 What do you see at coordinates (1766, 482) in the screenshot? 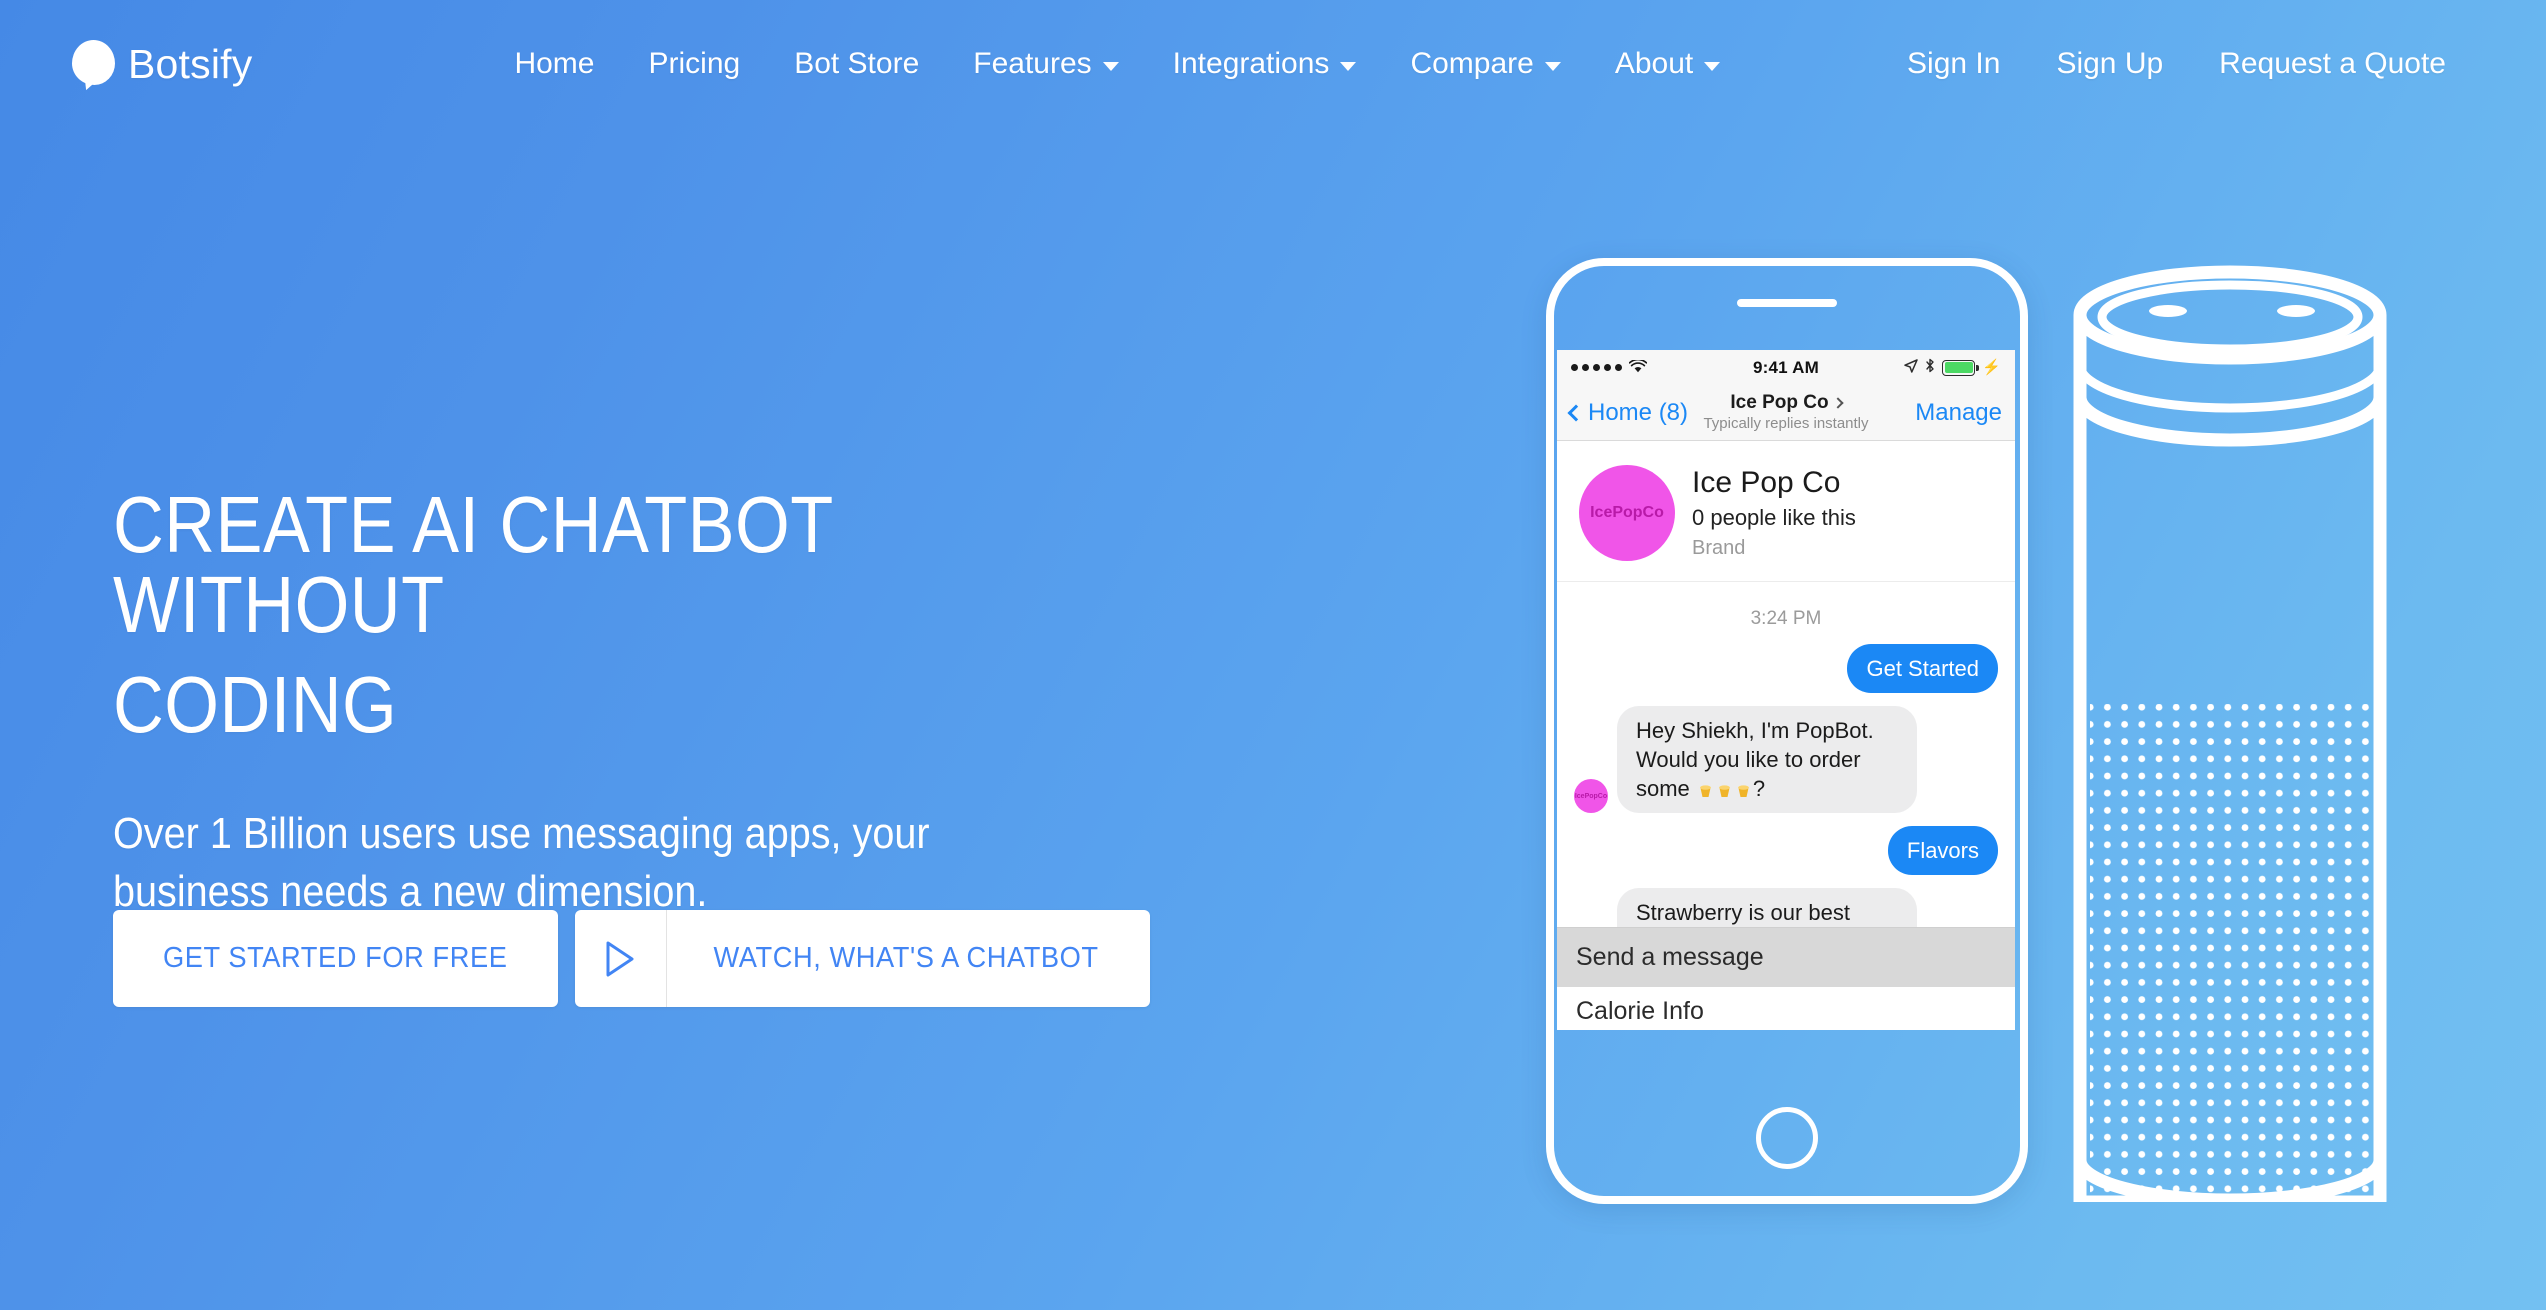
I see `profile-name: Ice Pop Co` at bounding box center [1766, 482].